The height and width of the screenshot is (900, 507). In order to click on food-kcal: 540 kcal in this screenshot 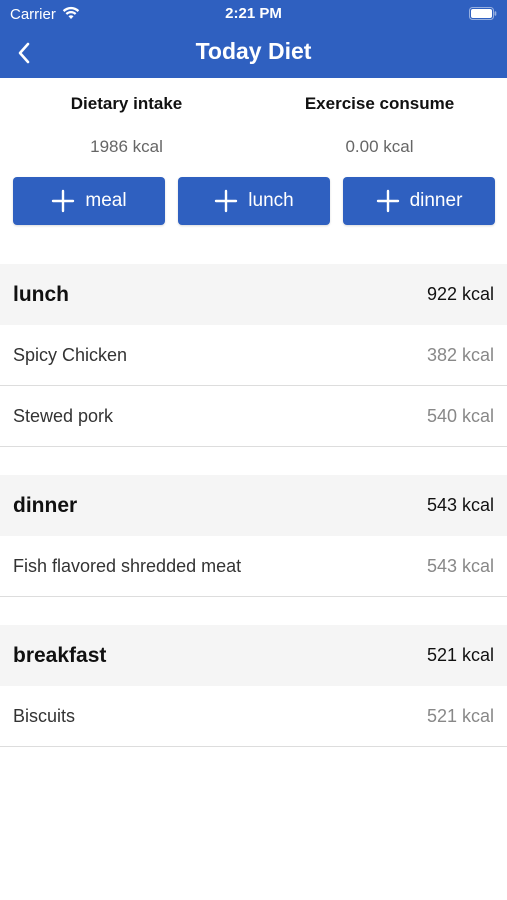, I will do `click(460, 415)`.